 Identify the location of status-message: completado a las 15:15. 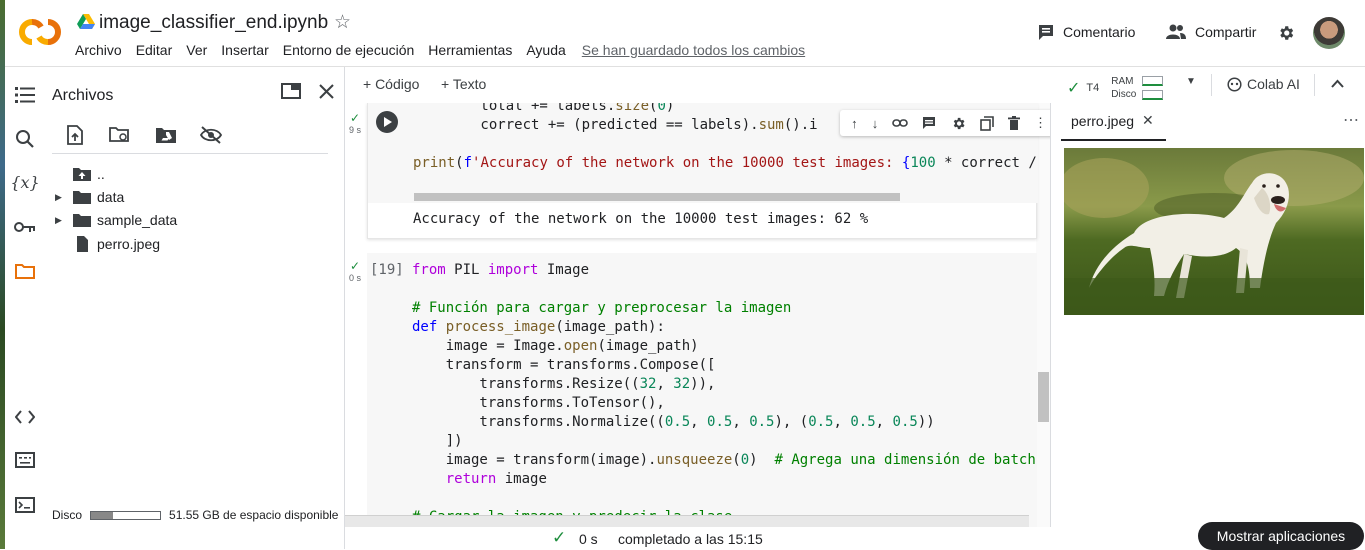
(690, 539).